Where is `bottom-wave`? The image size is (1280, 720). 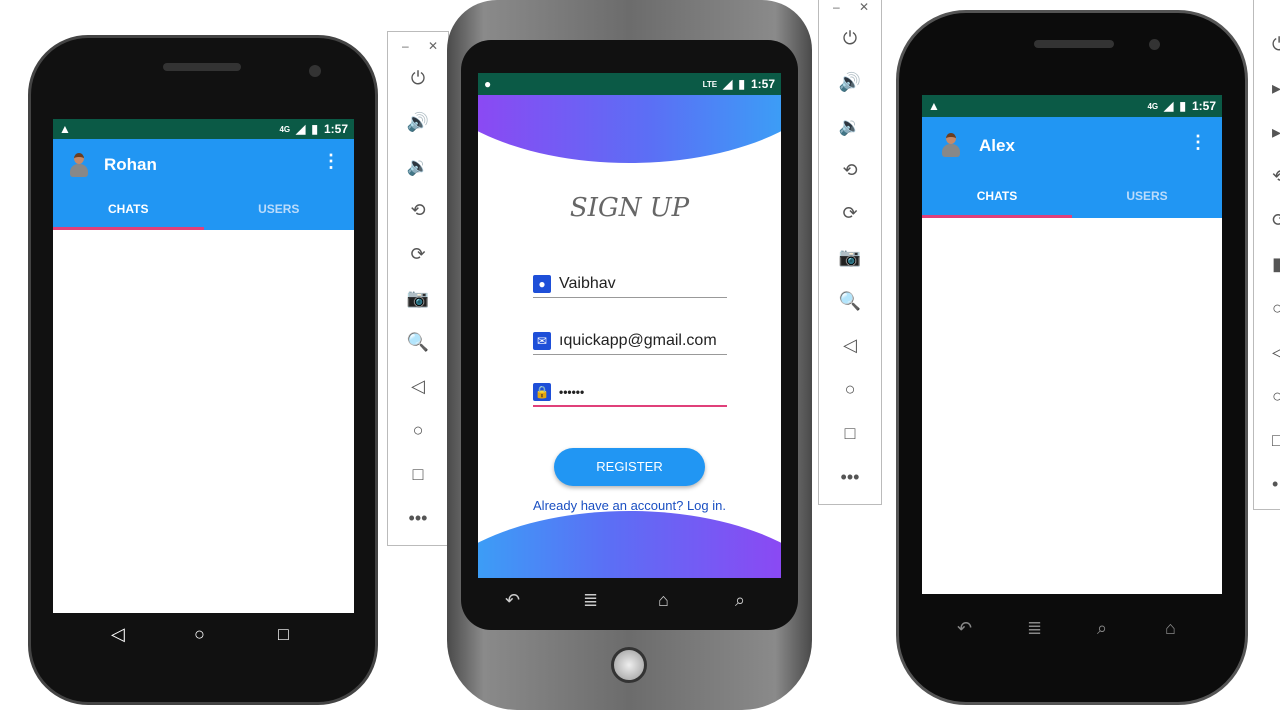 bottom-wave is located at coordinates (629, 544).